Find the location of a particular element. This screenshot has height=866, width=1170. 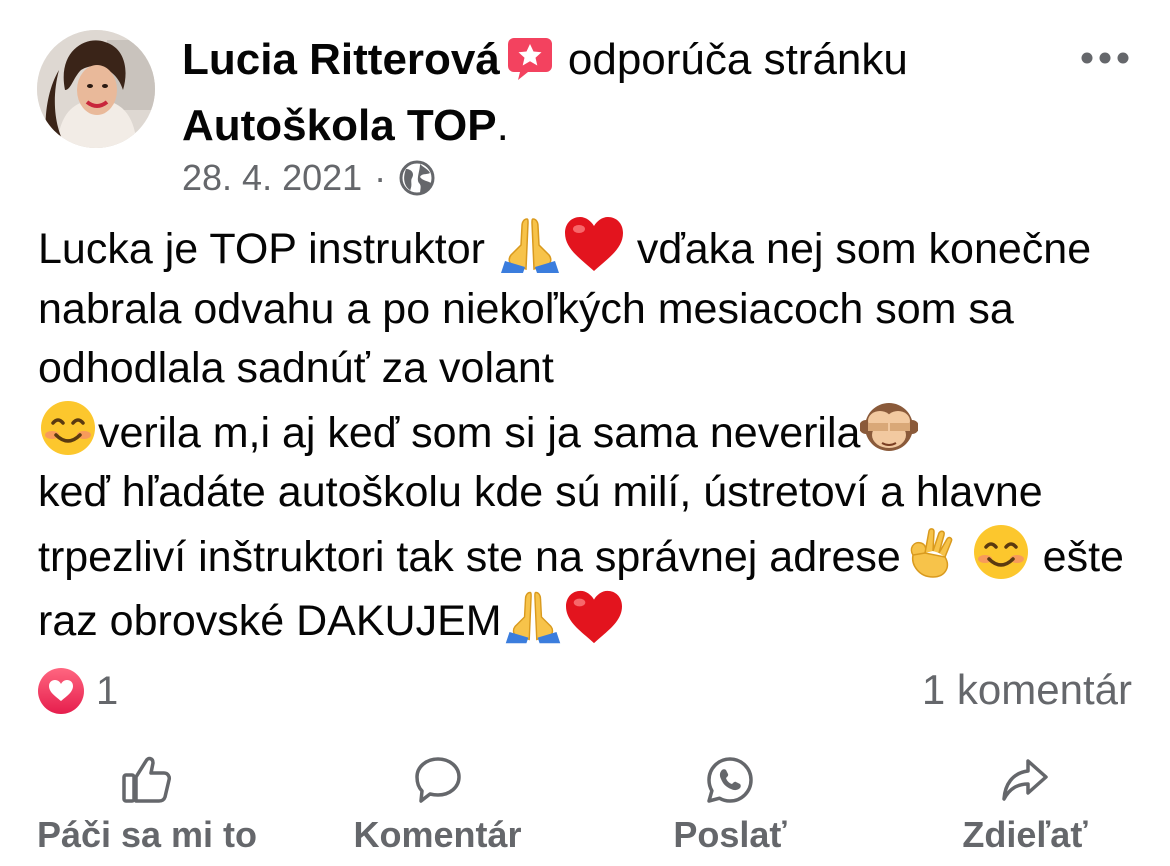

send-button: Poslať is located at coordinates (730, 806).